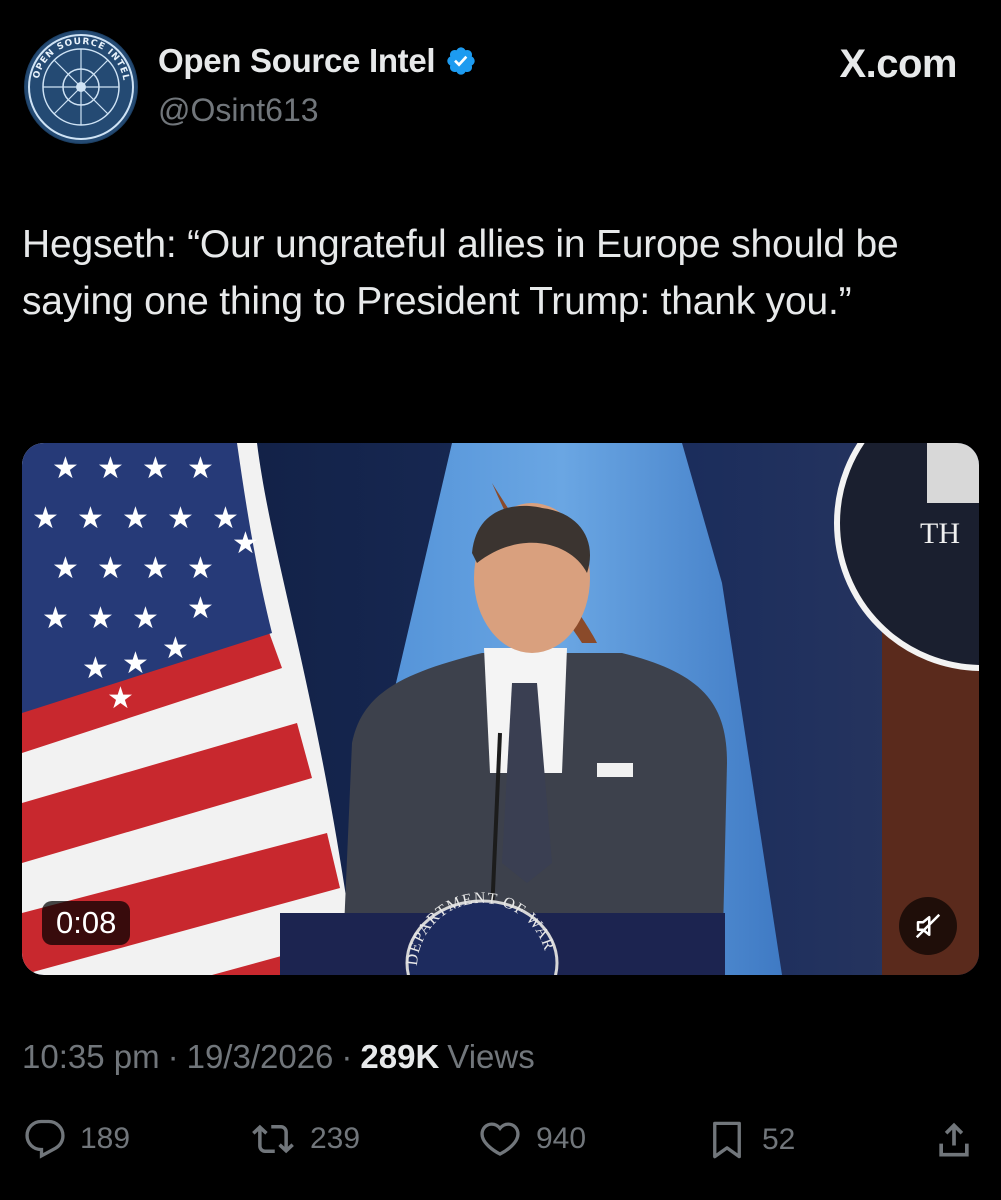 The image size is (1001, 1200). Describe the element at coordinates (898, 64) in the screenshot. I see `brand-logo: X.com` at that location.